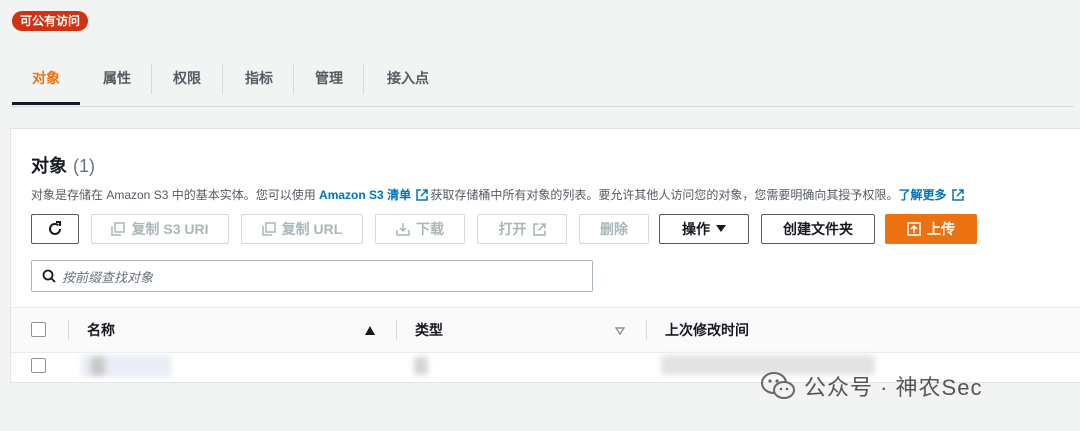 The width and height of the screenshot is (1080, 431). I want to click on open-button: 打开, so click(522, 229).